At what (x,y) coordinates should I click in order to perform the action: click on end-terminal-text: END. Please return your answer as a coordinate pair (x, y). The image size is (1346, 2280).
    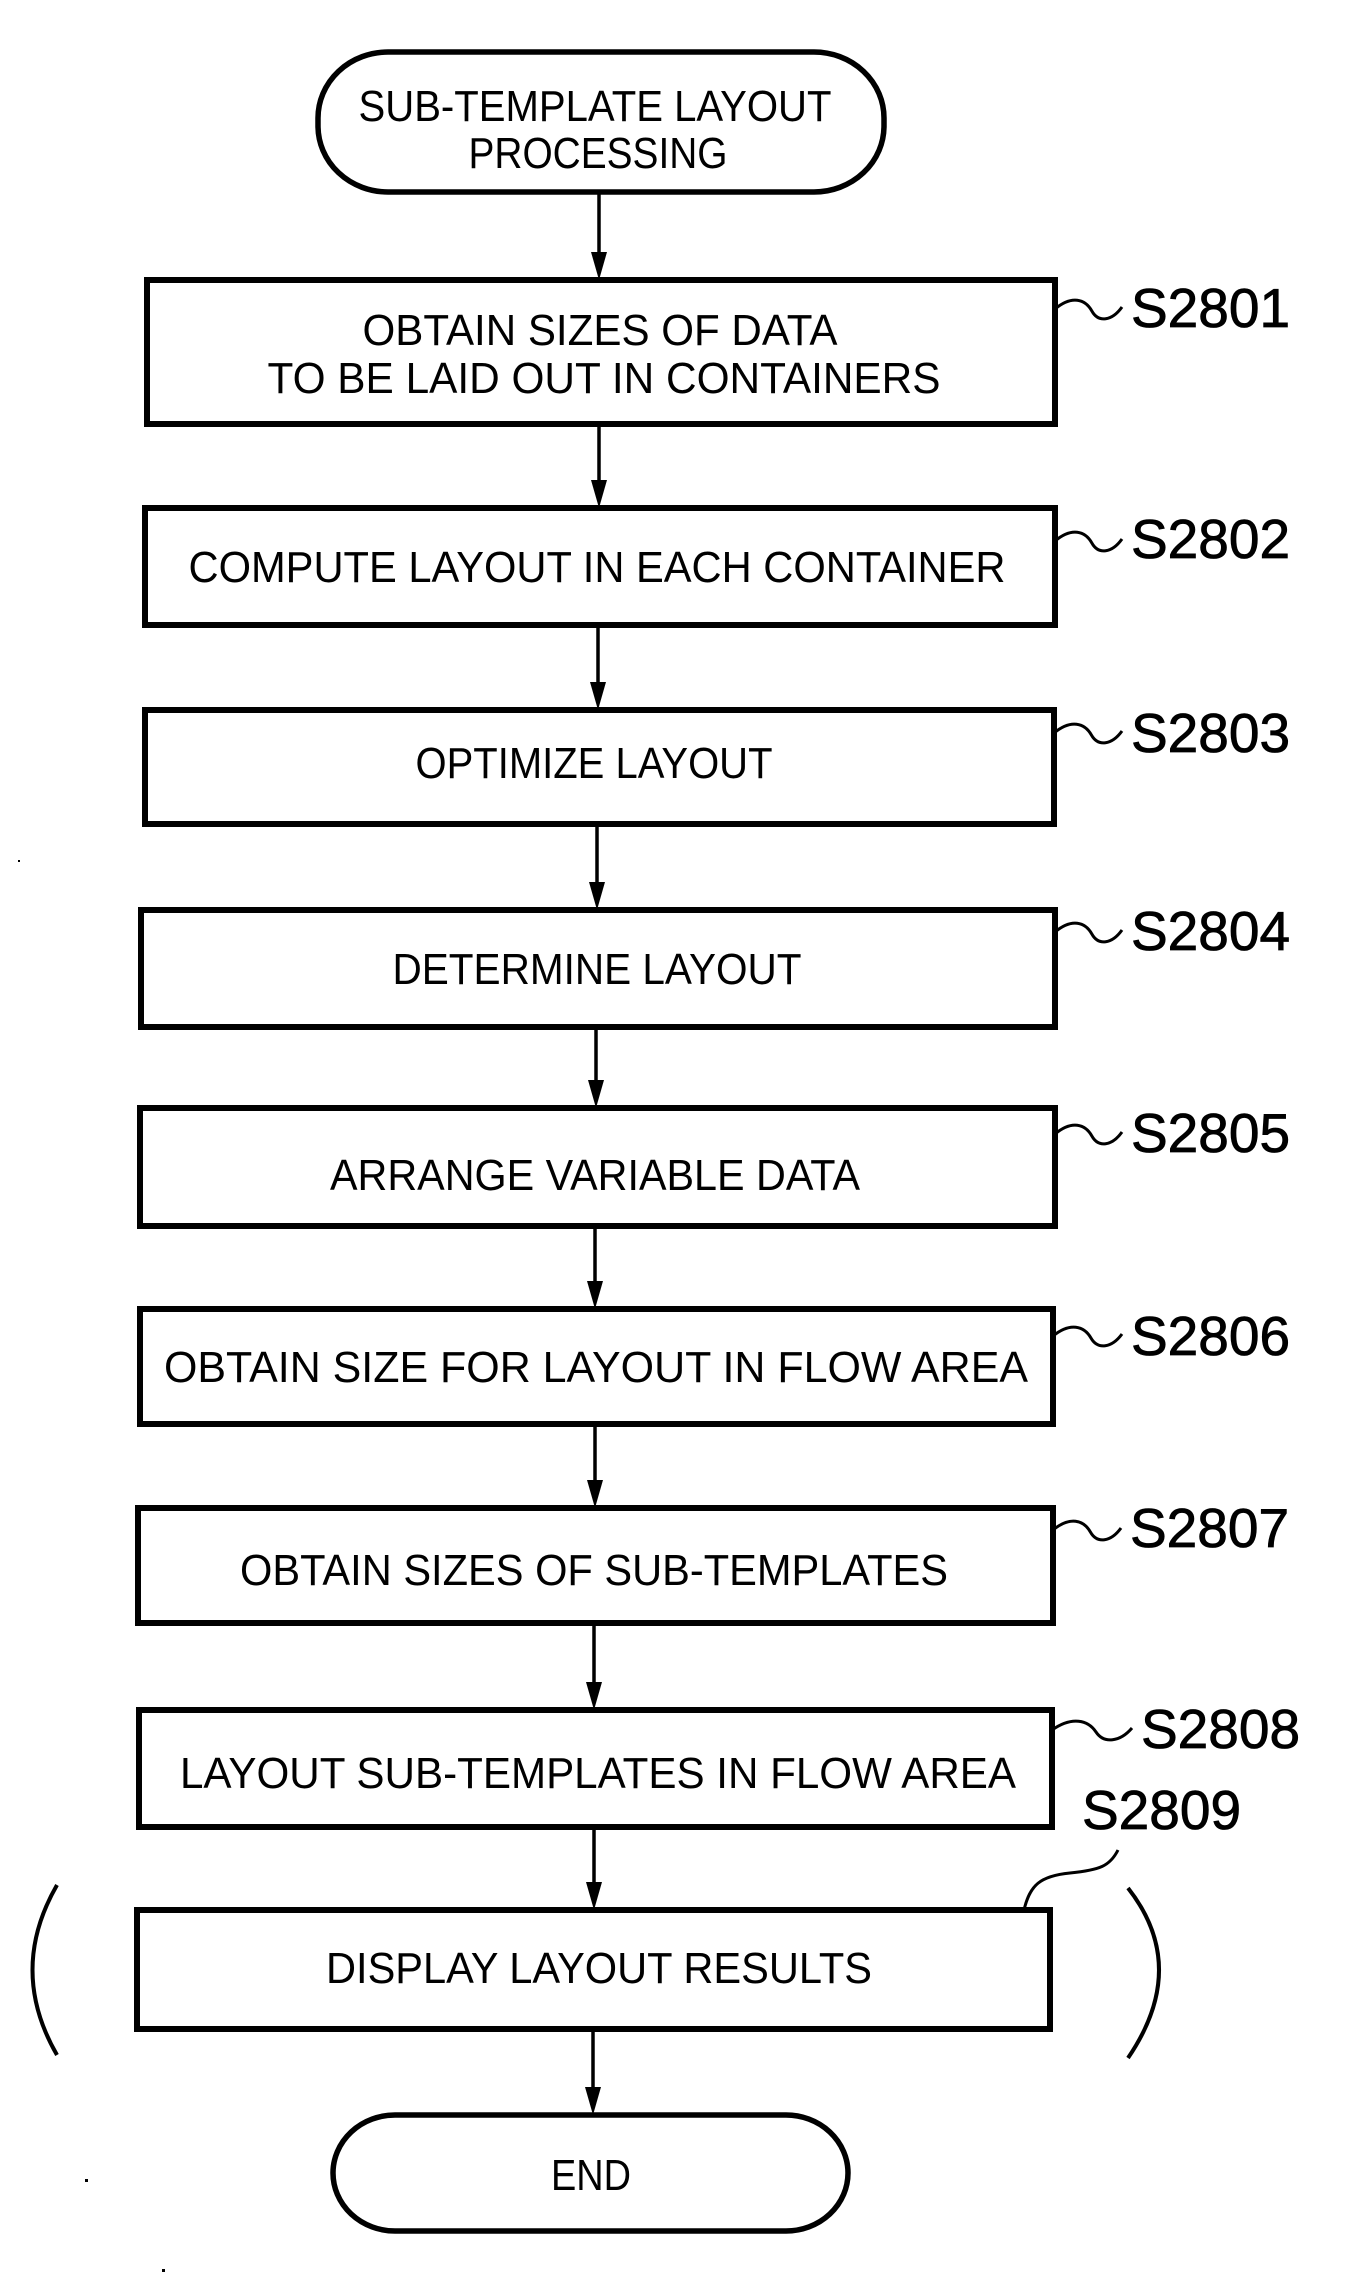
    Looking at the image, I should click on (591, 2175).